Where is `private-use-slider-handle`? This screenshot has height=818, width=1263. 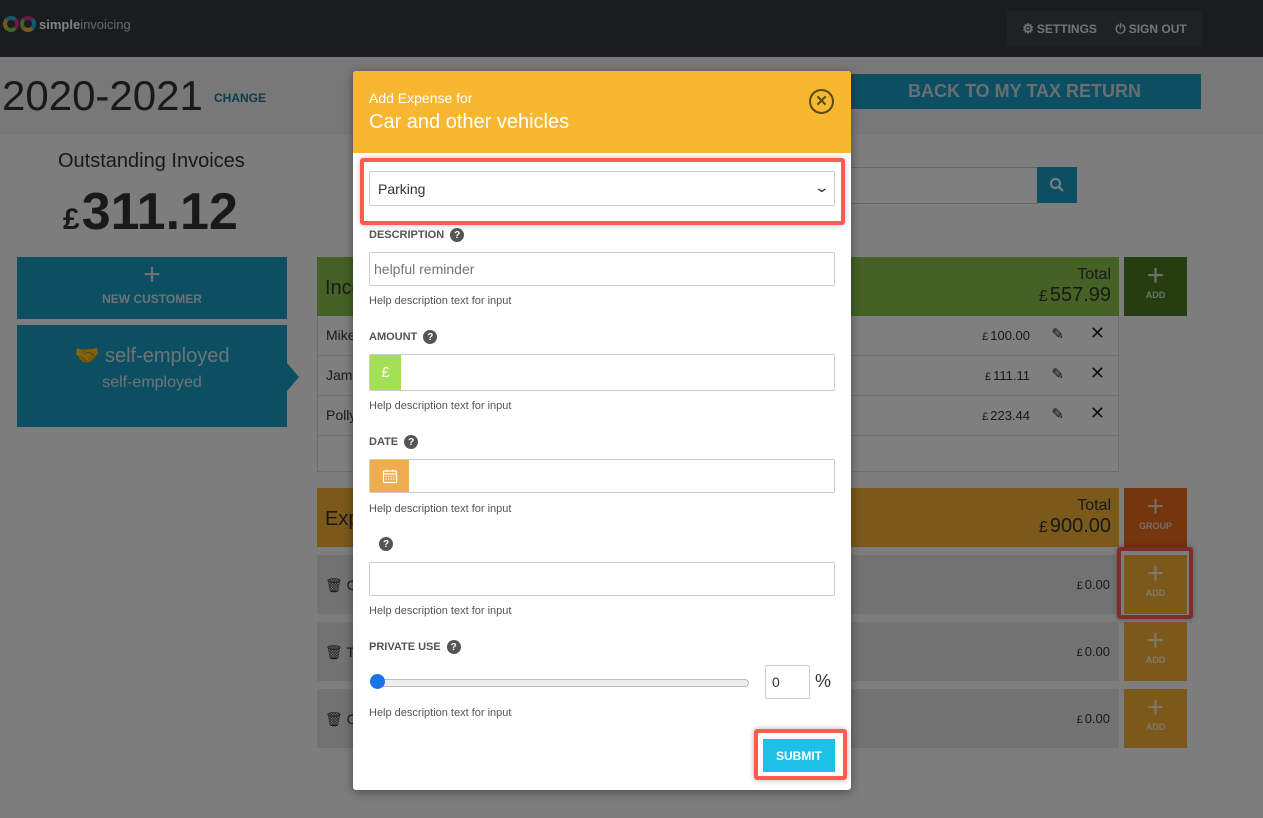
private-use-slider-handle is located at coordinates (377, 681).